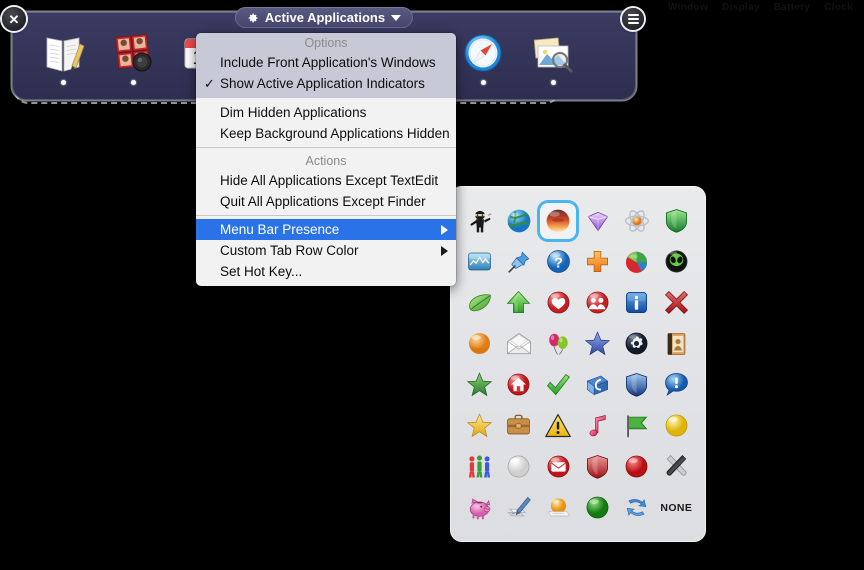 The width and height of the screenshot is (864, 570). I want to click on menu-item-label: Show Active Application Indicators, so click(322, 83).